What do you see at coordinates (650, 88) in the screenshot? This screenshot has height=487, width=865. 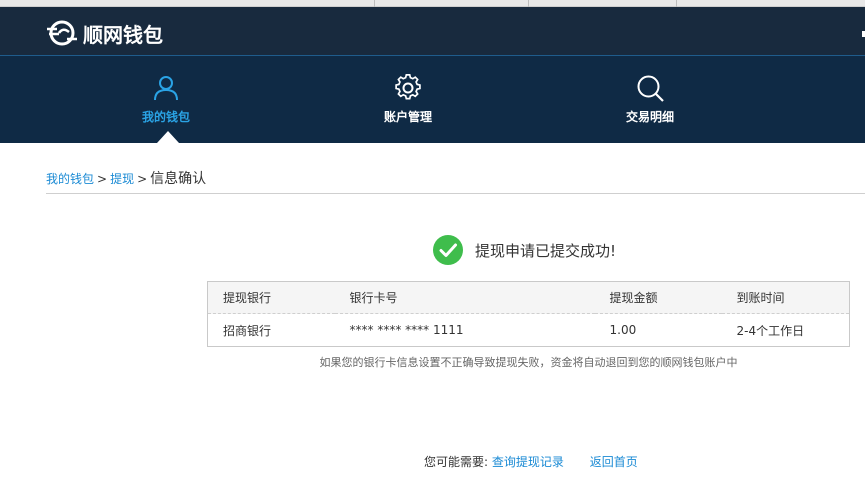 I see `search-icon` at bounding box center [650, 88].